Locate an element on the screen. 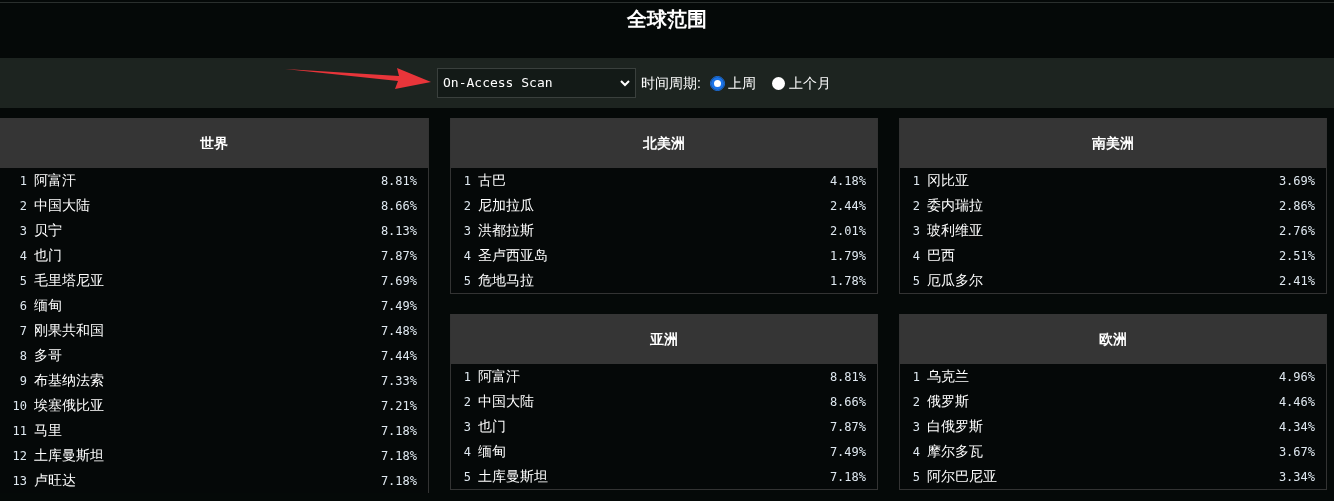  percentage-value: 2.41% is located at coordinates (1296, 281).